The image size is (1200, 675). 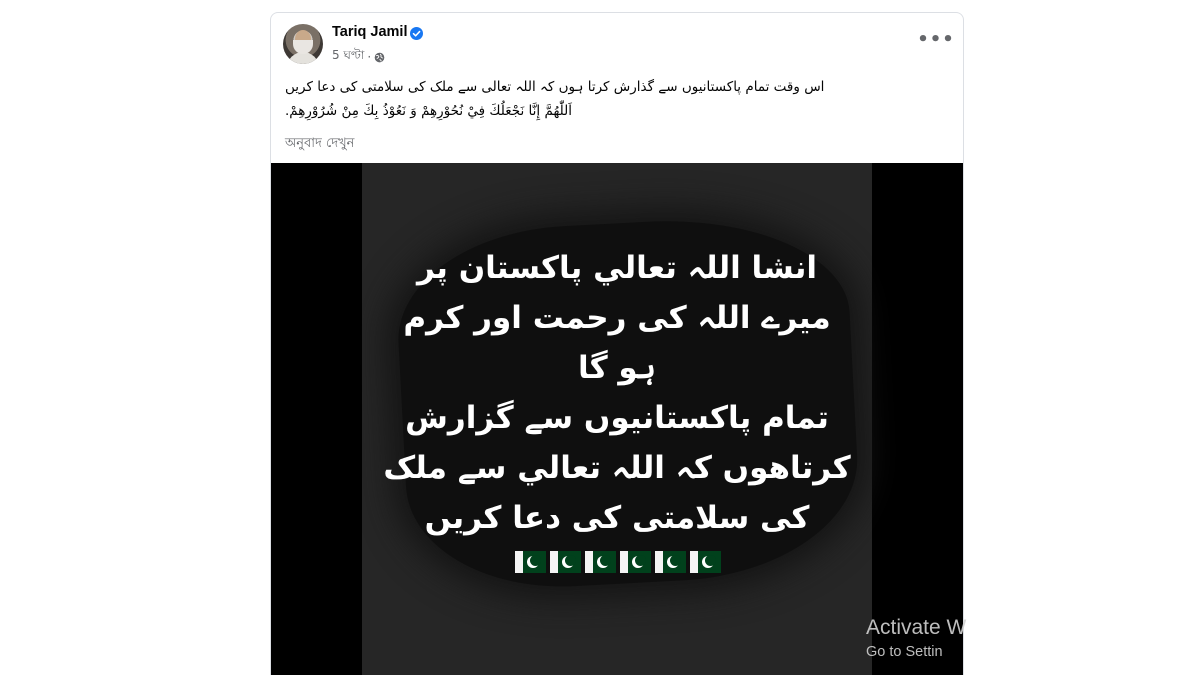 What do you see at coordinates (416, 33) in the screenshot?
I see `verified-badge-icon` at bounding box center [416, 33].